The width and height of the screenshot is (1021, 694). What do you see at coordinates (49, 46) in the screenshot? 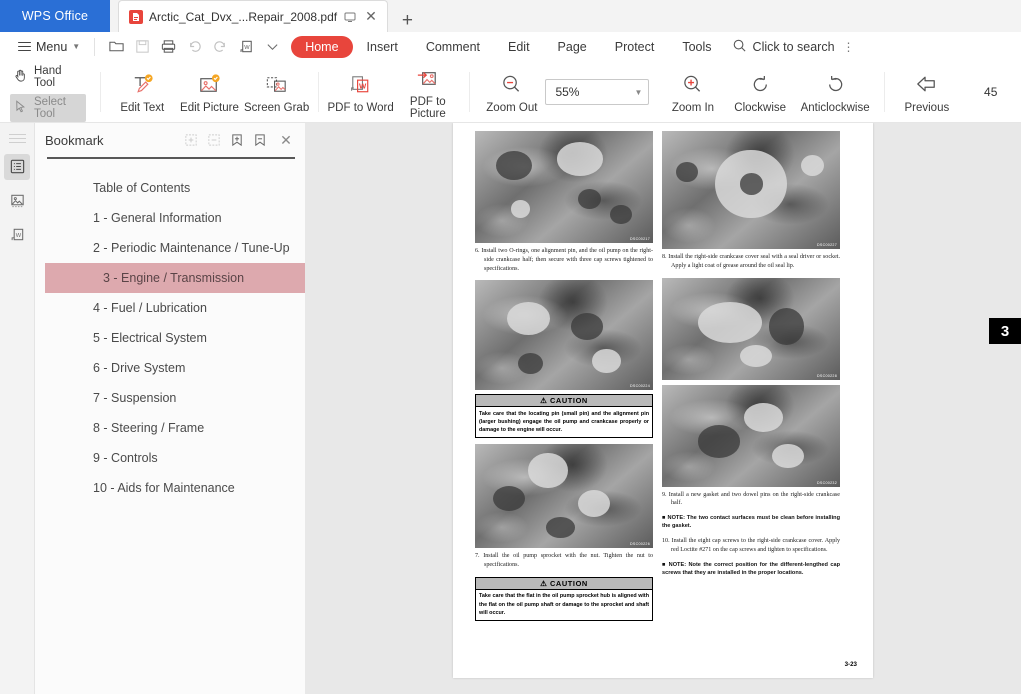
I see `main-menu-button: Menu ▼` at bounding box center [49, 46].